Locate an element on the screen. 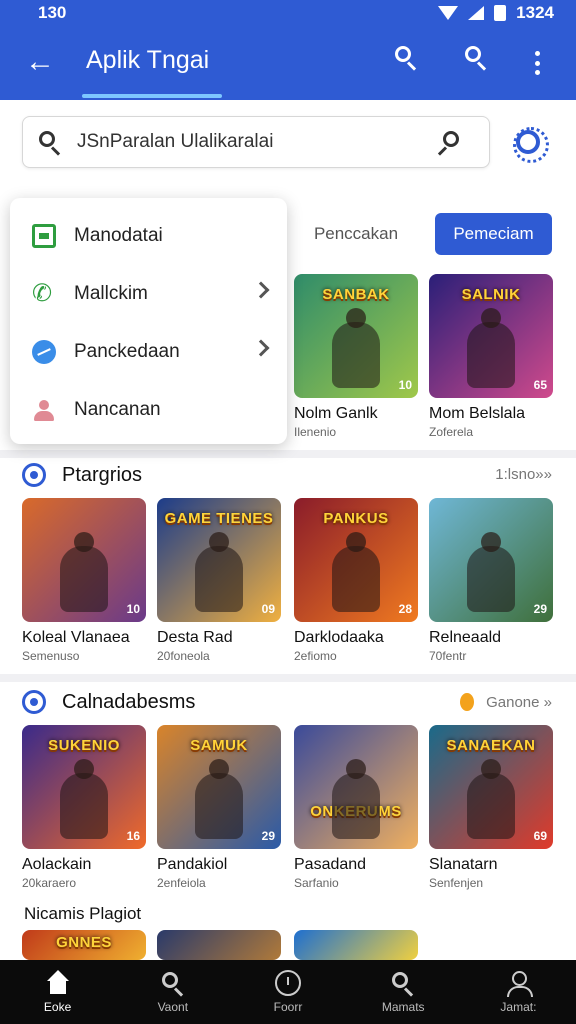 This screenshot has height=1024, width=576. wifi-icon is located at coordinates (448, 13).